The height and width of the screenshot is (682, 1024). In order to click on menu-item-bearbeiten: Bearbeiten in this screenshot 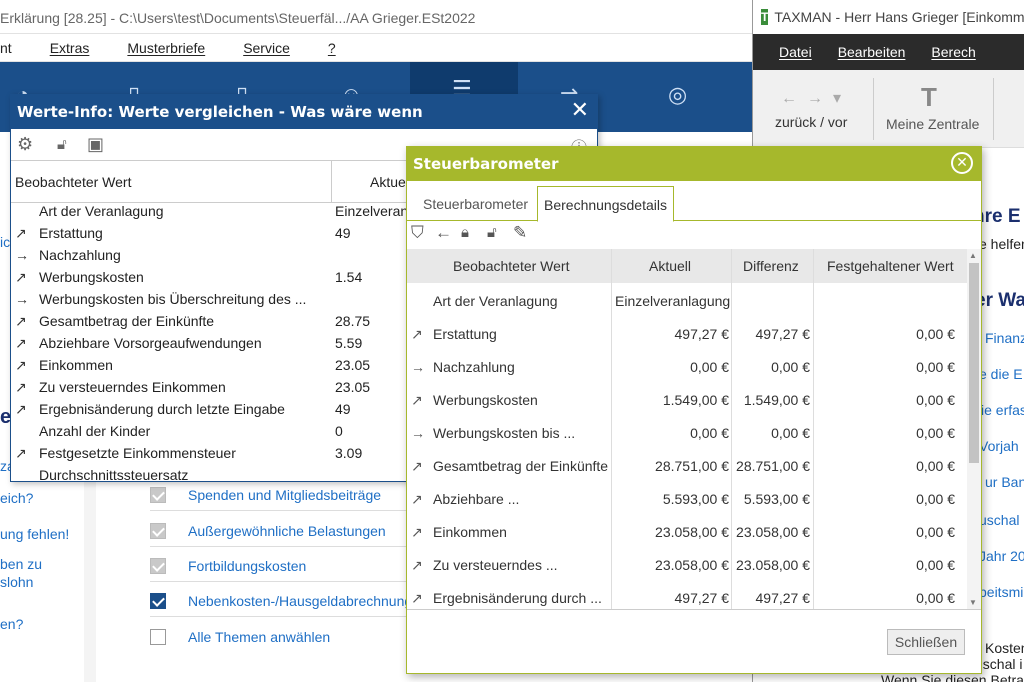, I will do `click(872, 52)`.